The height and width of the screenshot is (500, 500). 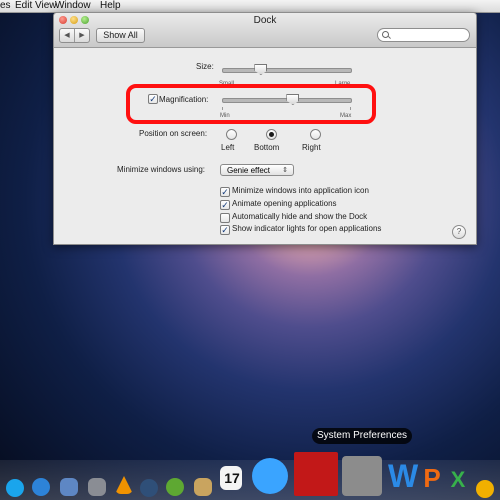 What do you see at coordinates (458, 480) in the screenshot?
I see `excel-glyph: X` at bounding box center [458, 480].